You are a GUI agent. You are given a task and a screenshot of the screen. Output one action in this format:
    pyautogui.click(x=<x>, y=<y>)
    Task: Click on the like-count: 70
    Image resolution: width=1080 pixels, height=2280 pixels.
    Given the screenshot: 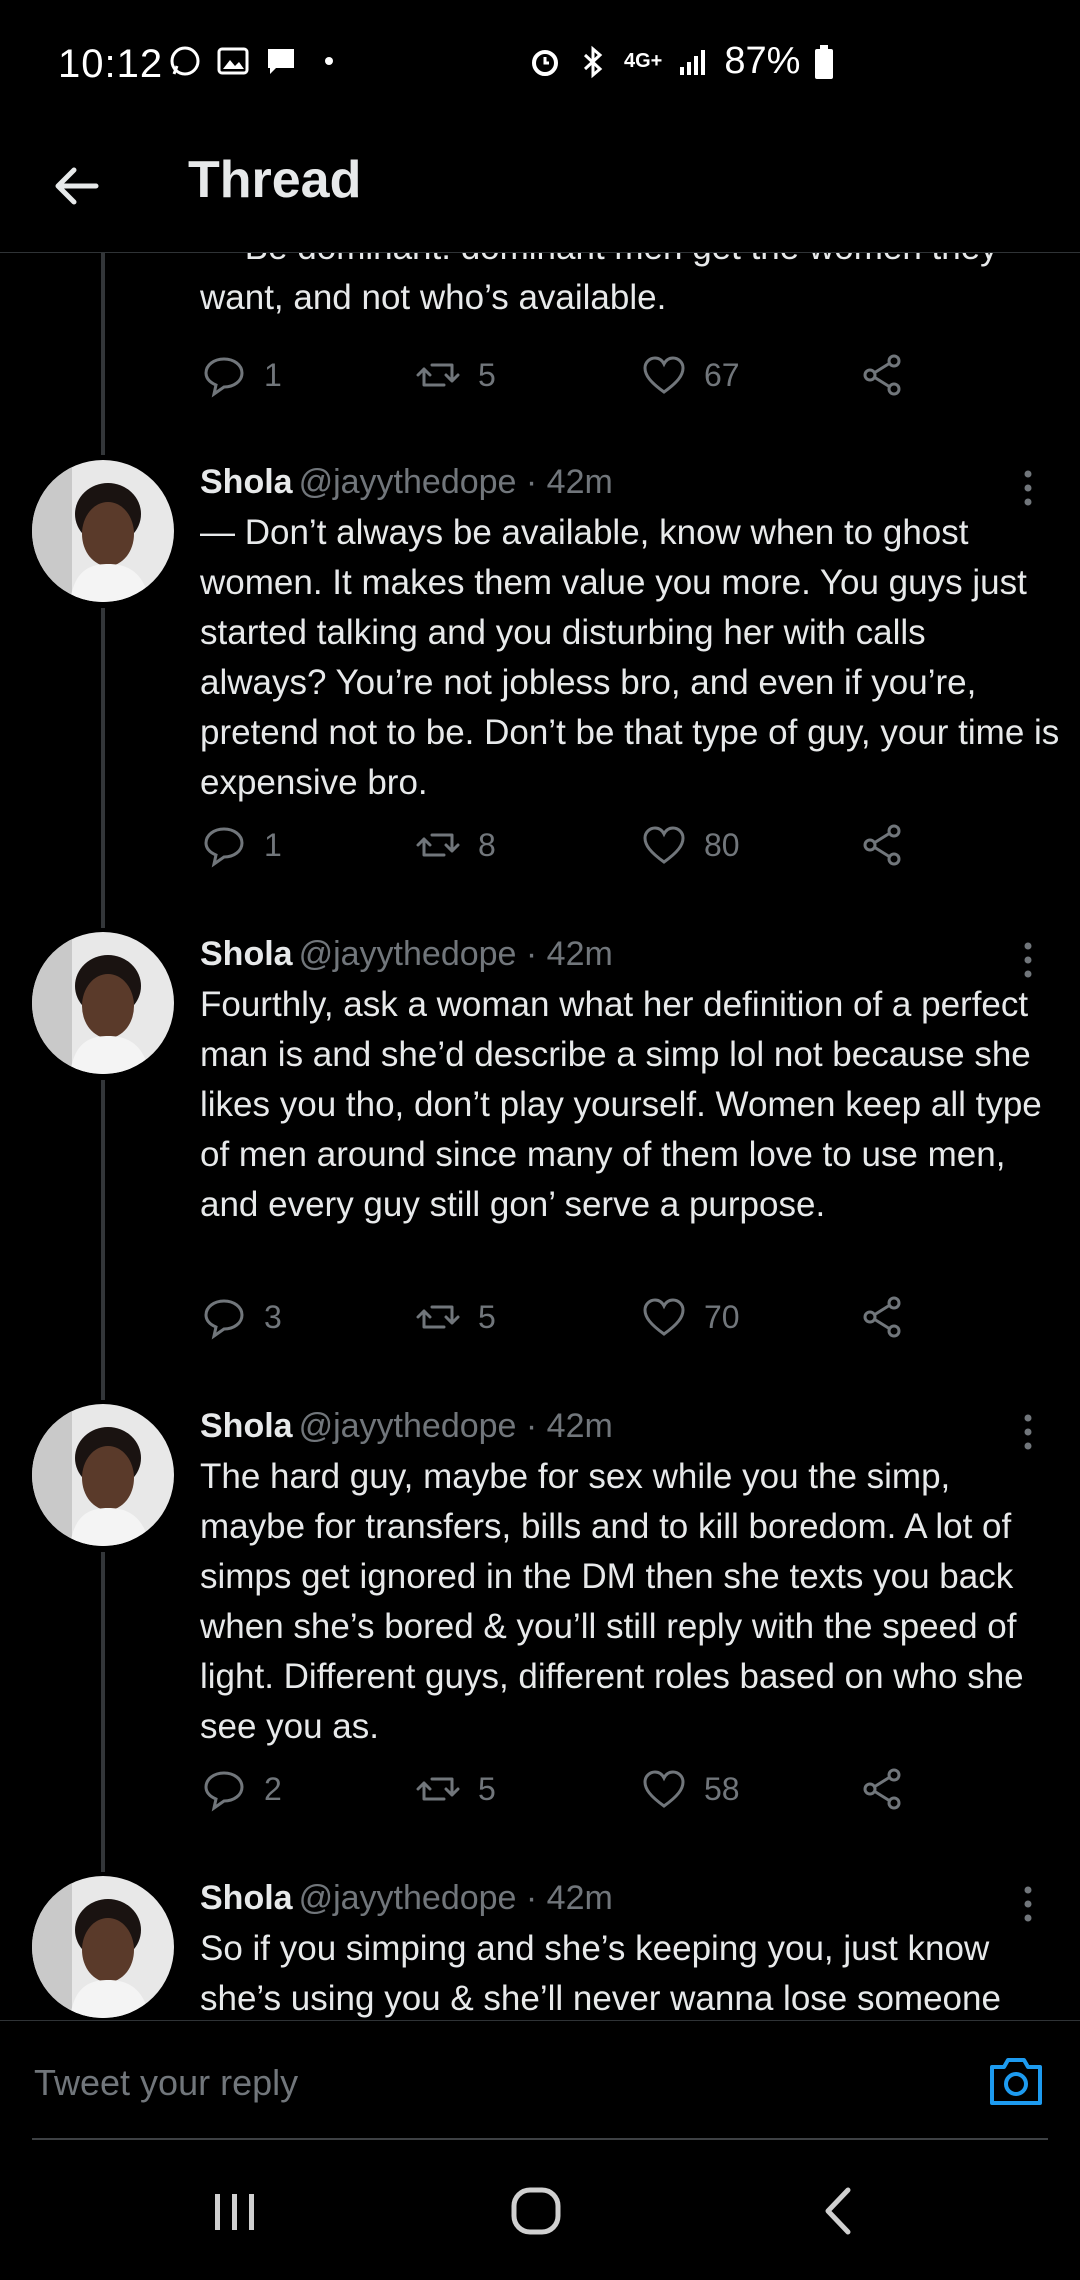 What is the action you would take?
    pyautogui.click(x=722, y=1316)
    